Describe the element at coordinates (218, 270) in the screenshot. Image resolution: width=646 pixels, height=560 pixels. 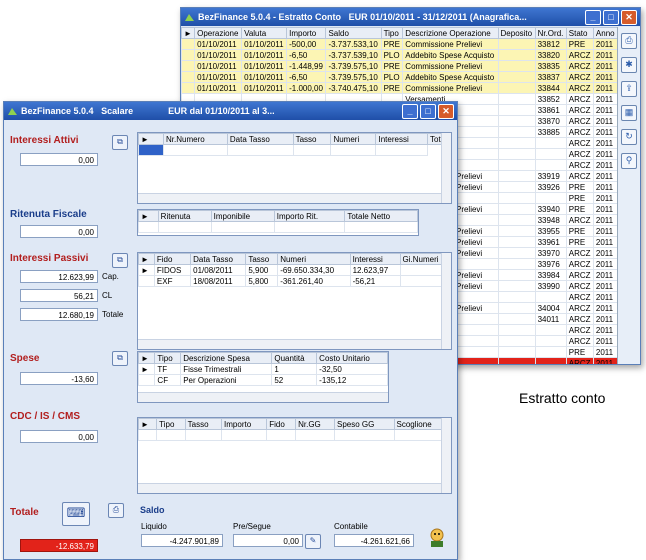
I see `table-cell: 01/08/2011` at that location.